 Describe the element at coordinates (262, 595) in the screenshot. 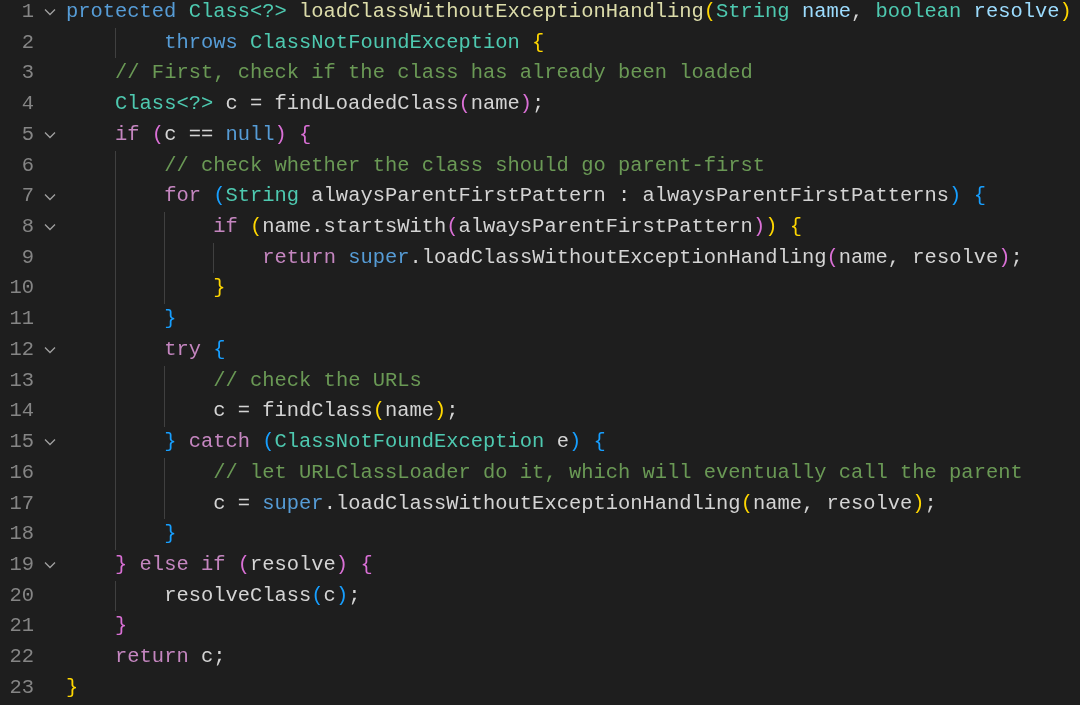

I see `code-line: resolveClass(c);` at that location.